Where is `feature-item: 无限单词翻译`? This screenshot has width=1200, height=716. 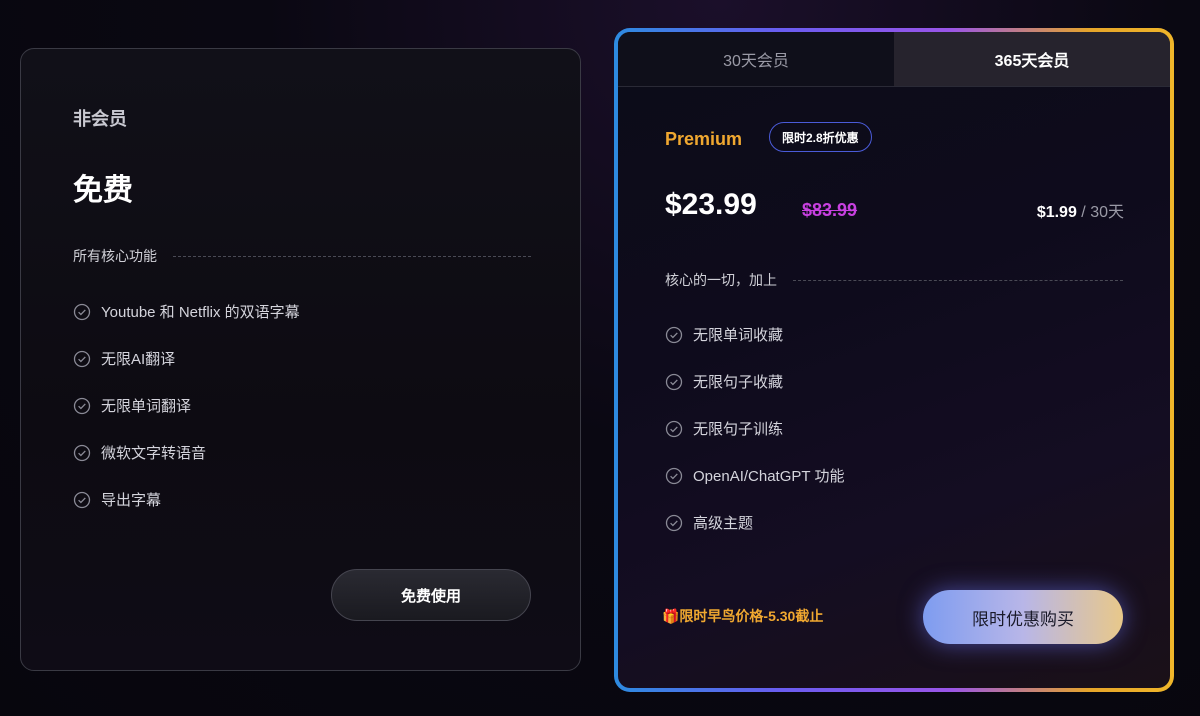 feature-item: 无限单词翻译 is located at coordinates (186, 405).